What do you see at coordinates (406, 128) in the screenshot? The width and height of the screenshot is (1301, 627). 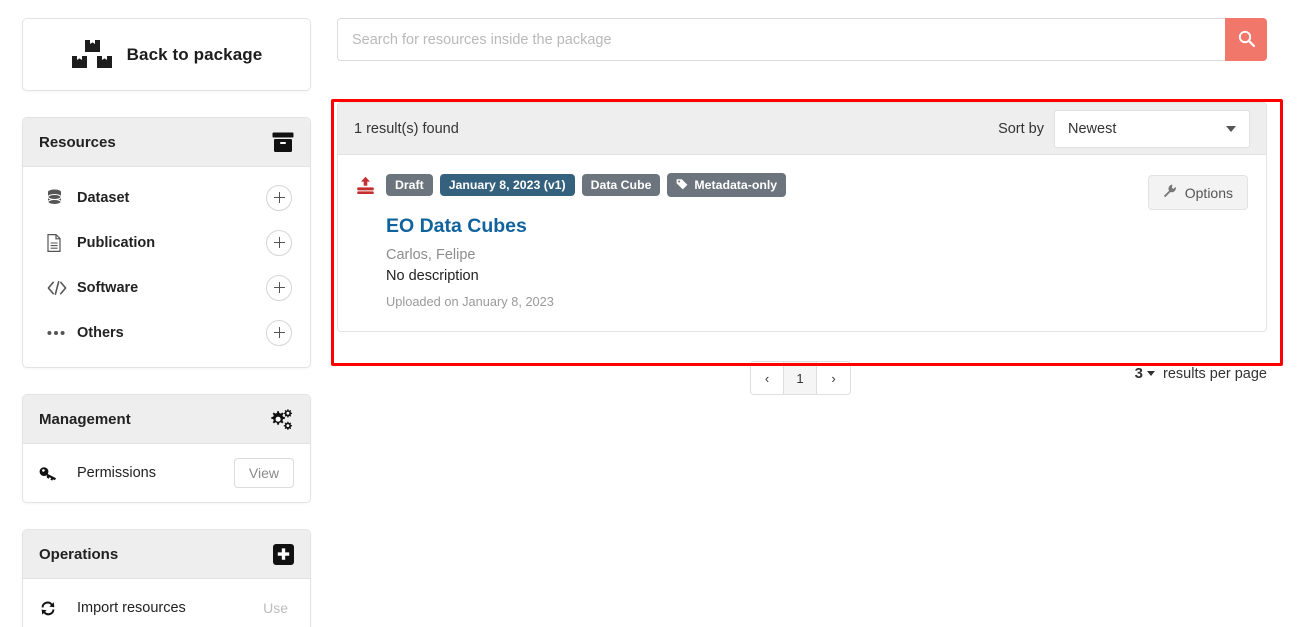 I see `results-count: 1 result(s) found` at bounding box center [406, 128].